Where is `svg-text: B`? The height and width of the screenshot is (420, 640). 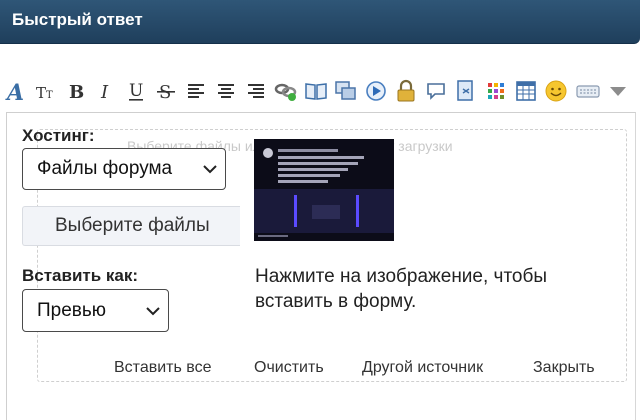 svg-text: B is located at coordinates (76, 92).